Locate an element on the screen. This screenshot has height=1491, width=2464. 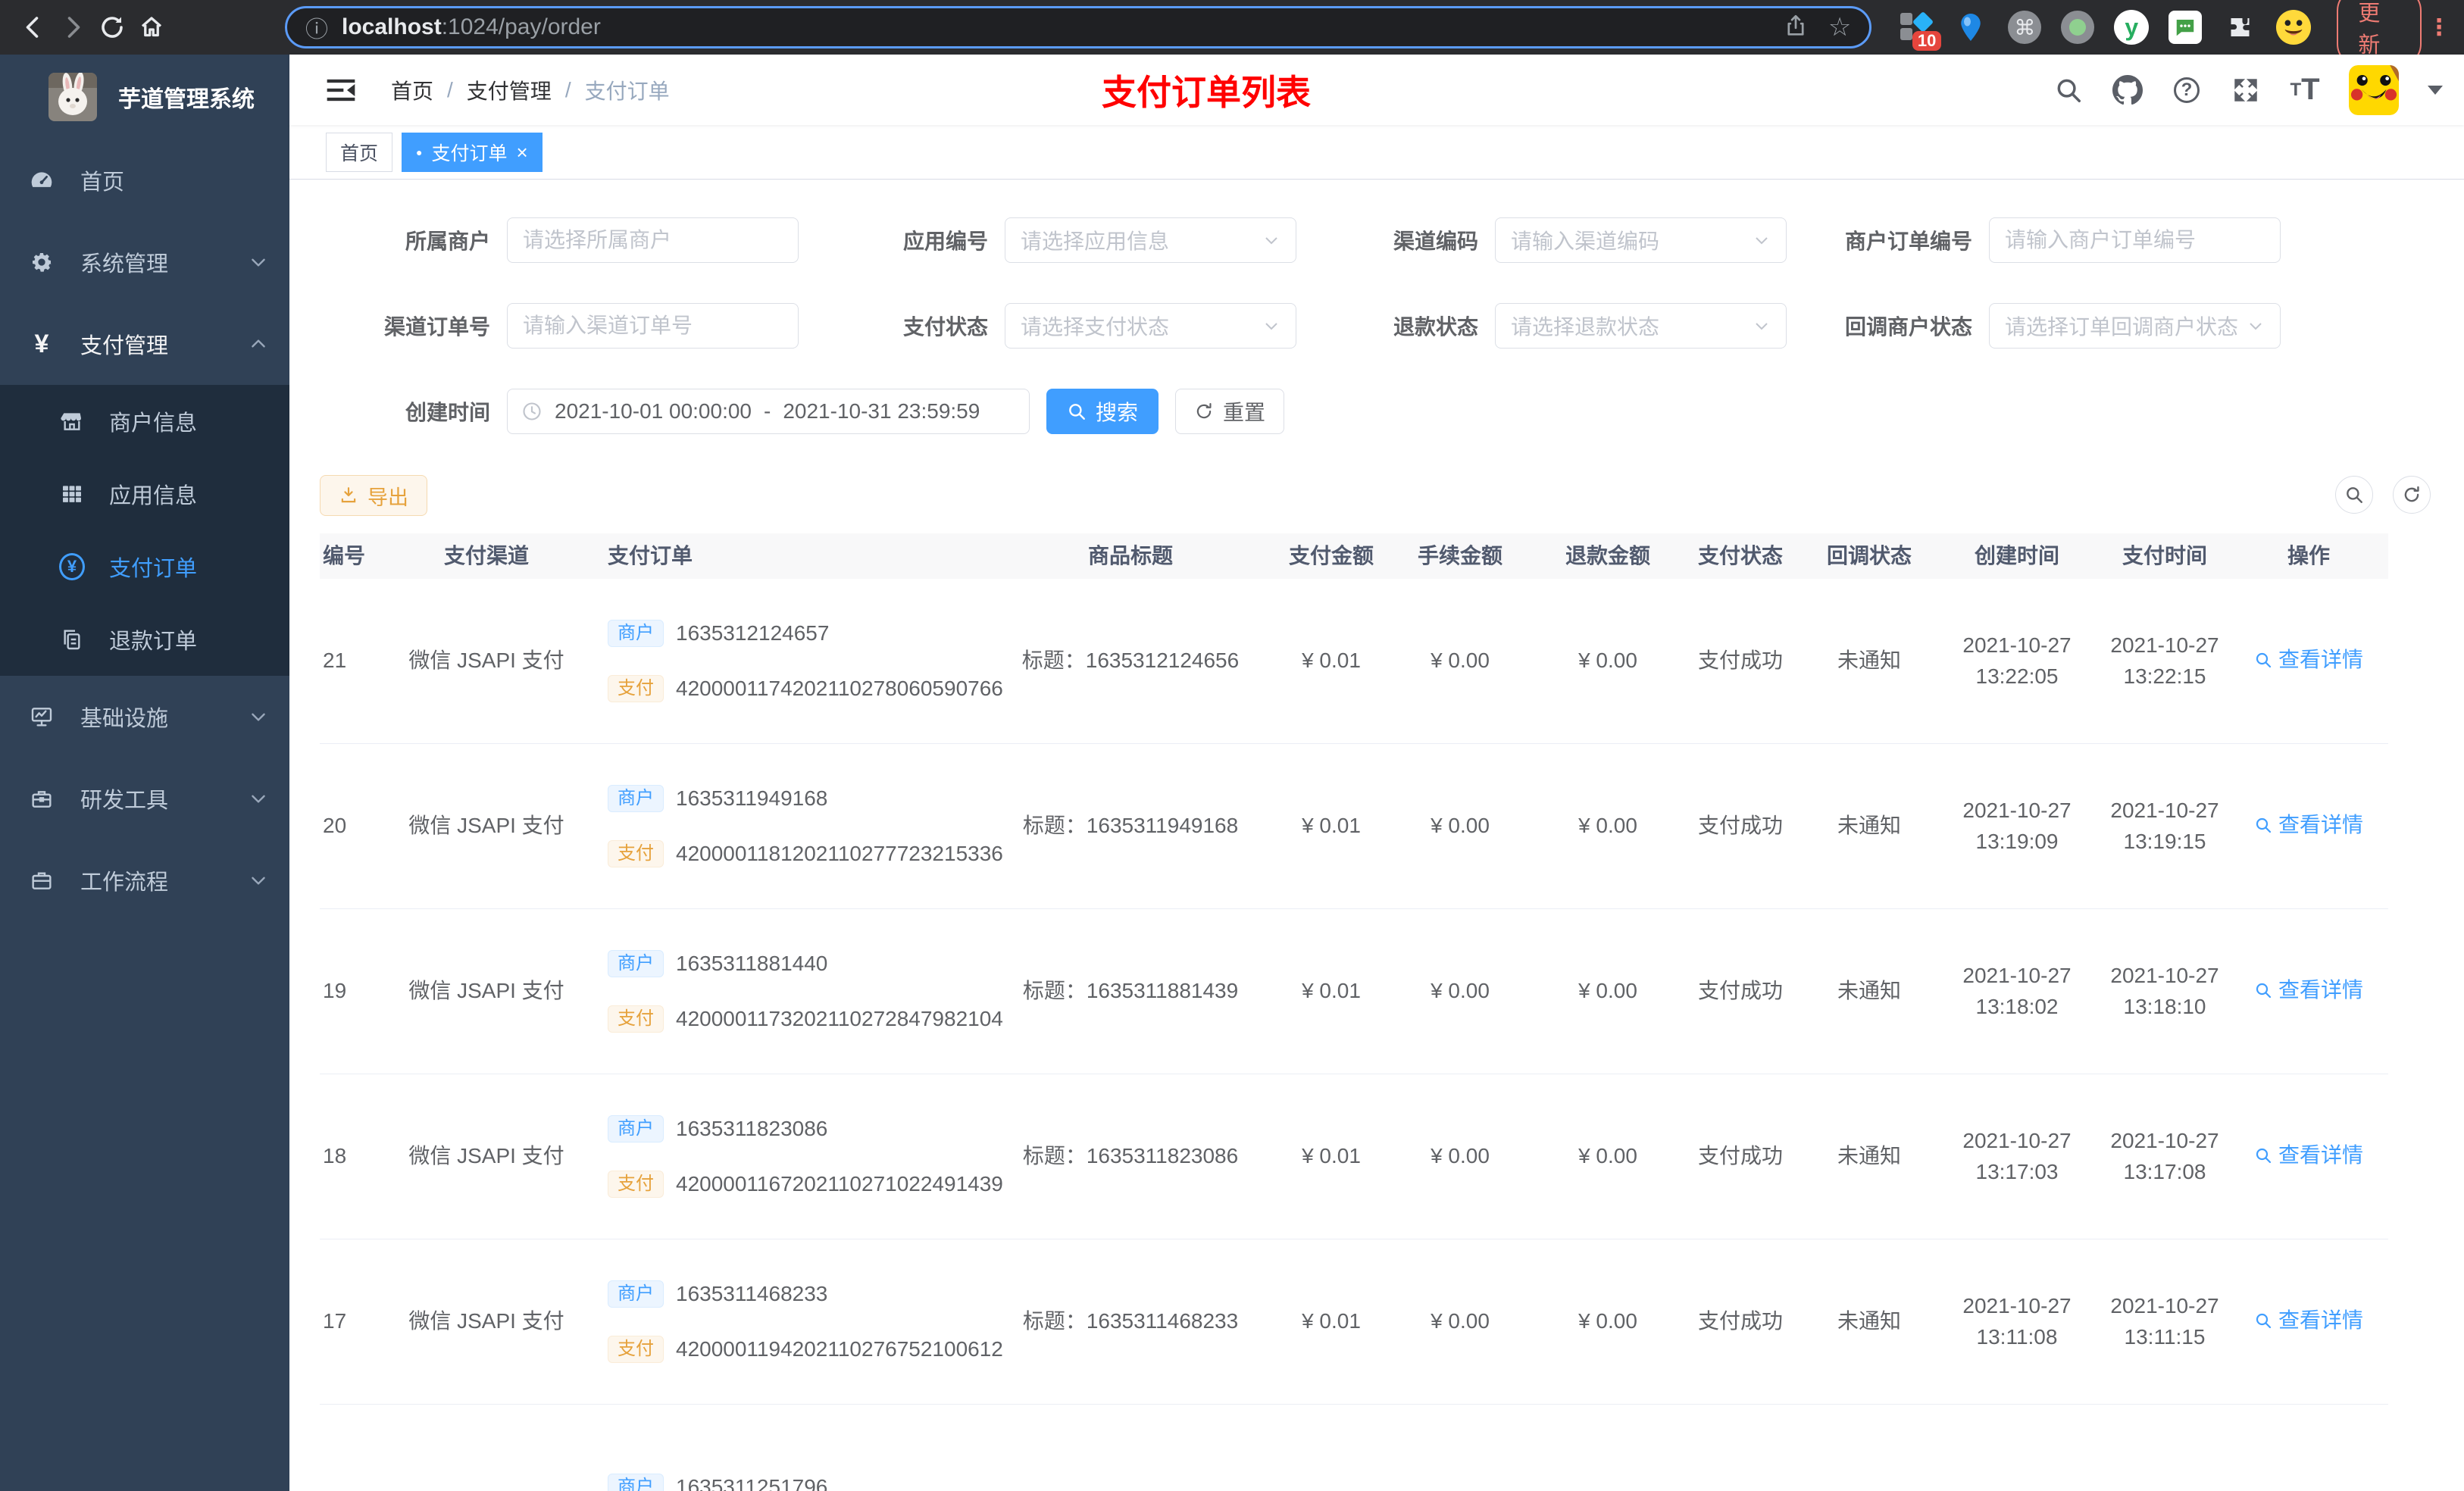
sidebar-item-pay-order: ¥ 支付订单 is located at coordinates (144, 566).